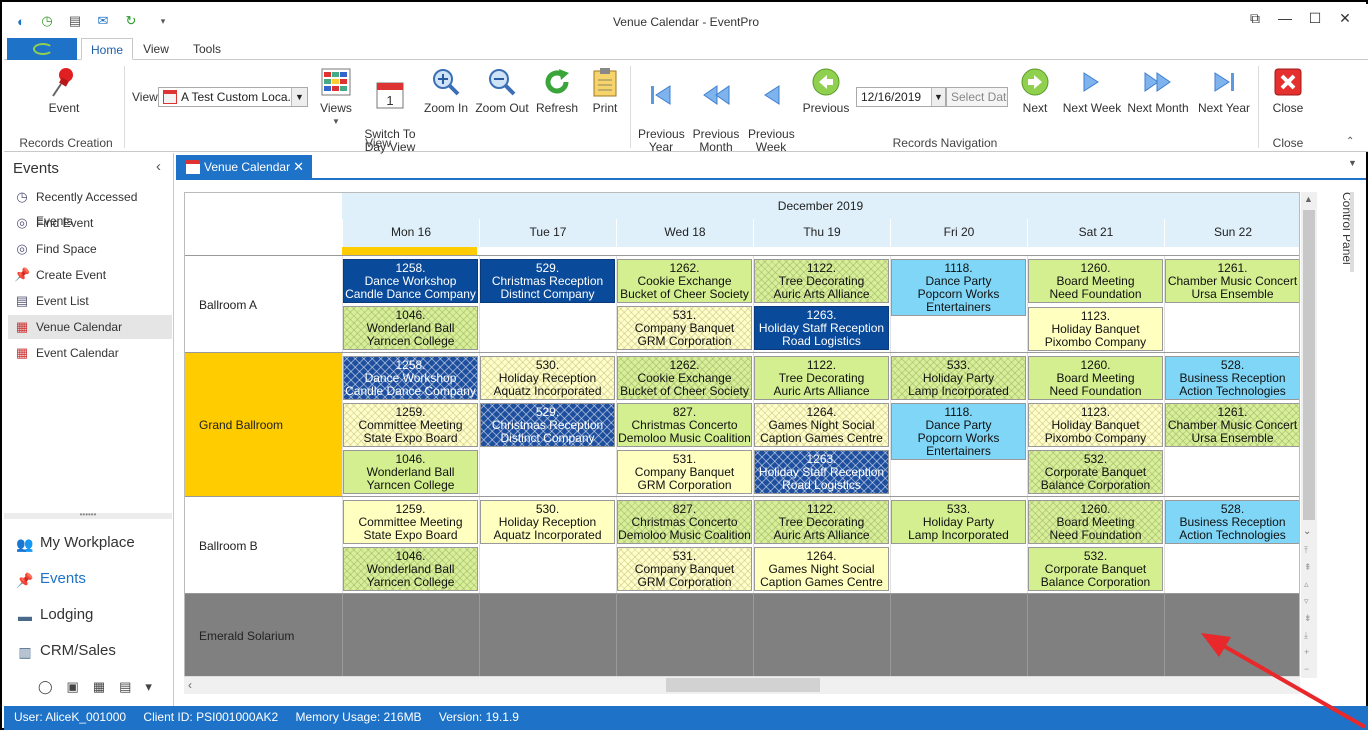 The height and width of the screenshot is (732, 1368). Describe the element at coordinates (90, 301) in the screenshot. I see `sidebar-item-event-list: ▤ Event List` at that location.